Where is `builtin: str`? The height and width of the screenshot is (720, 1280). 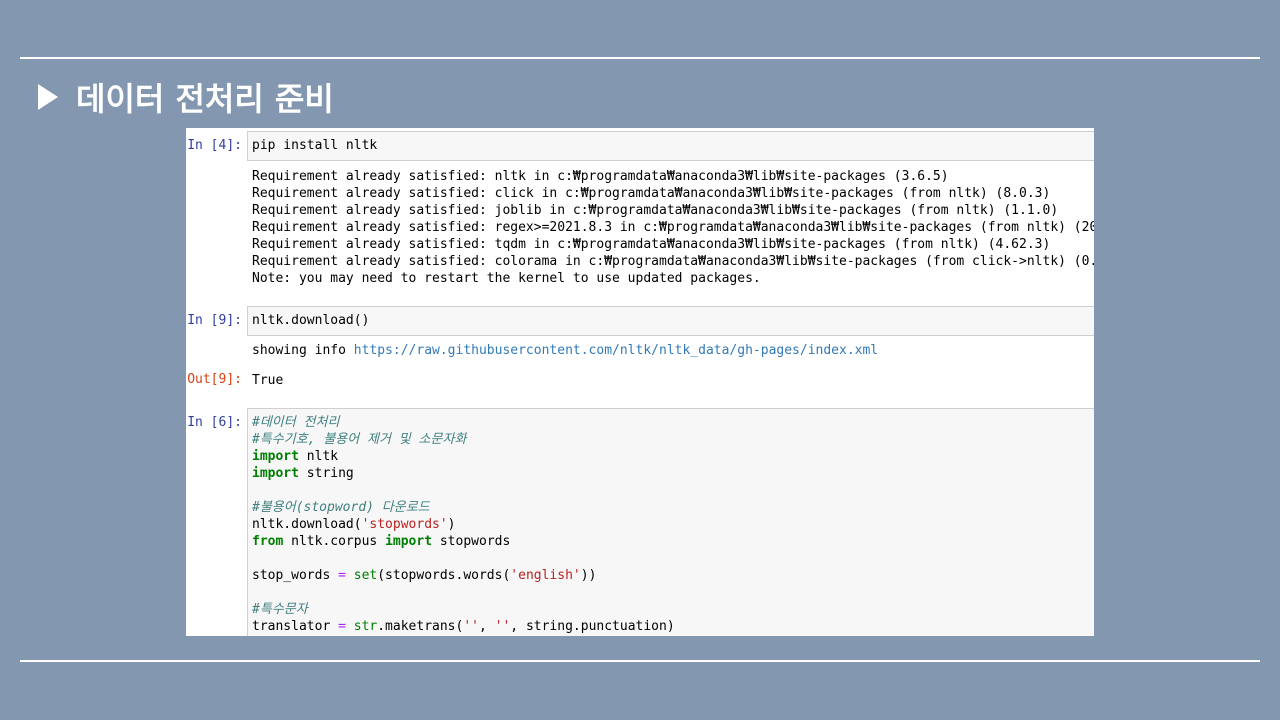
builtin: str is located at coordinates (361, 626).